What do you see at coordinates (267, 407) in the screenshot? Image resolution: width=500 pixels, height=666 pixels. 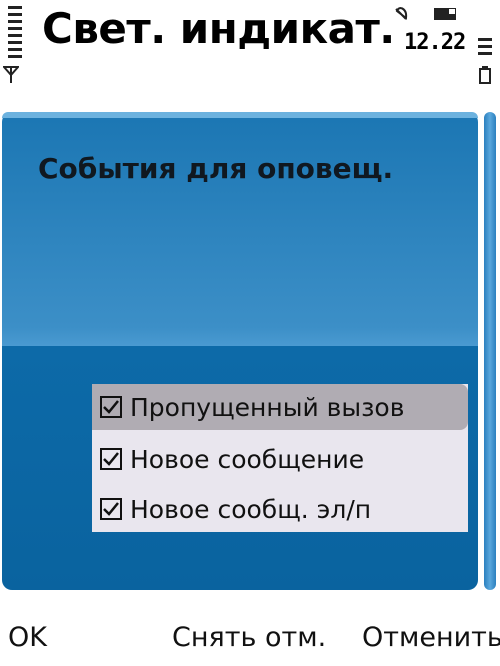 I see `option-label: Пропущенный вызов` at bounding box center [267, 407].